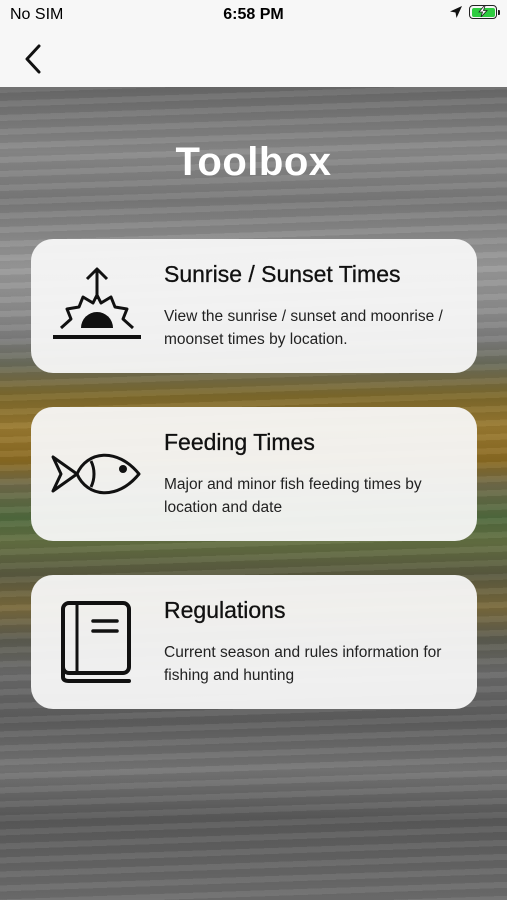 The width and height of the screenshot is (507, 900). I want to click on card-title: Regulations, so click(225, 610).